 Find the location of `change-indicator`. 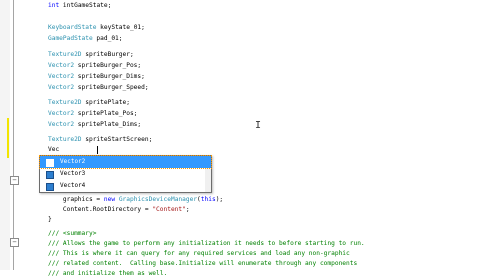

change-indicator is located at coordinates (8, 138).